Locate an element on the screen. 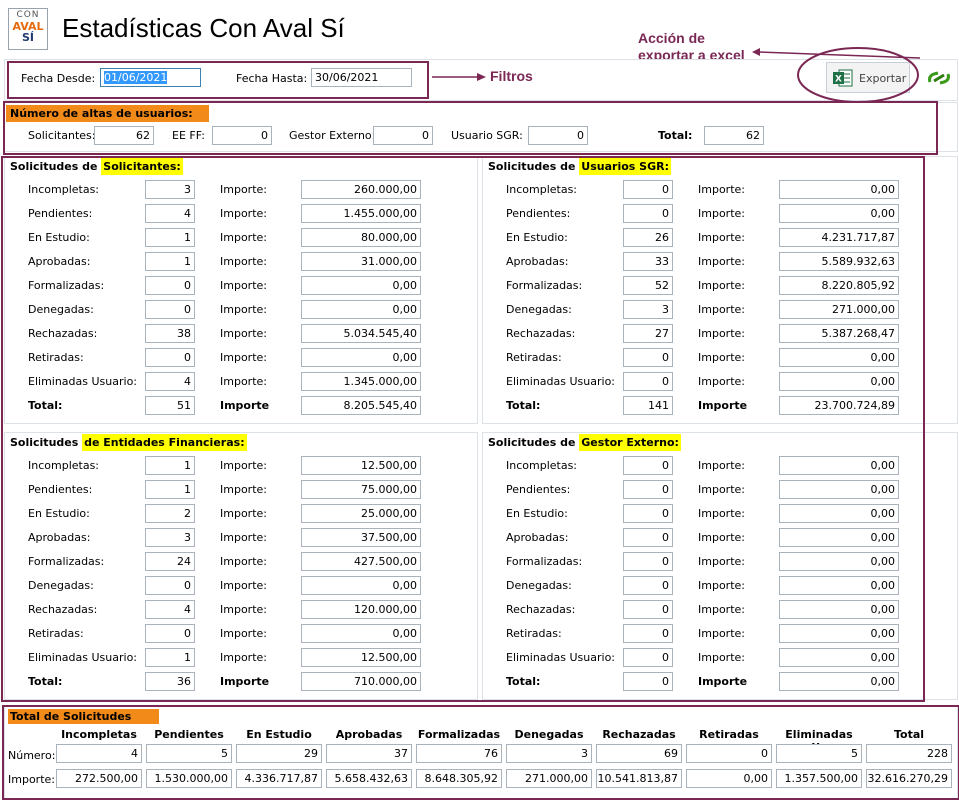 This screenshot has width=959, height=800. totals-importe-field: 4.336.717,87 is located at coordinates (279, 778).